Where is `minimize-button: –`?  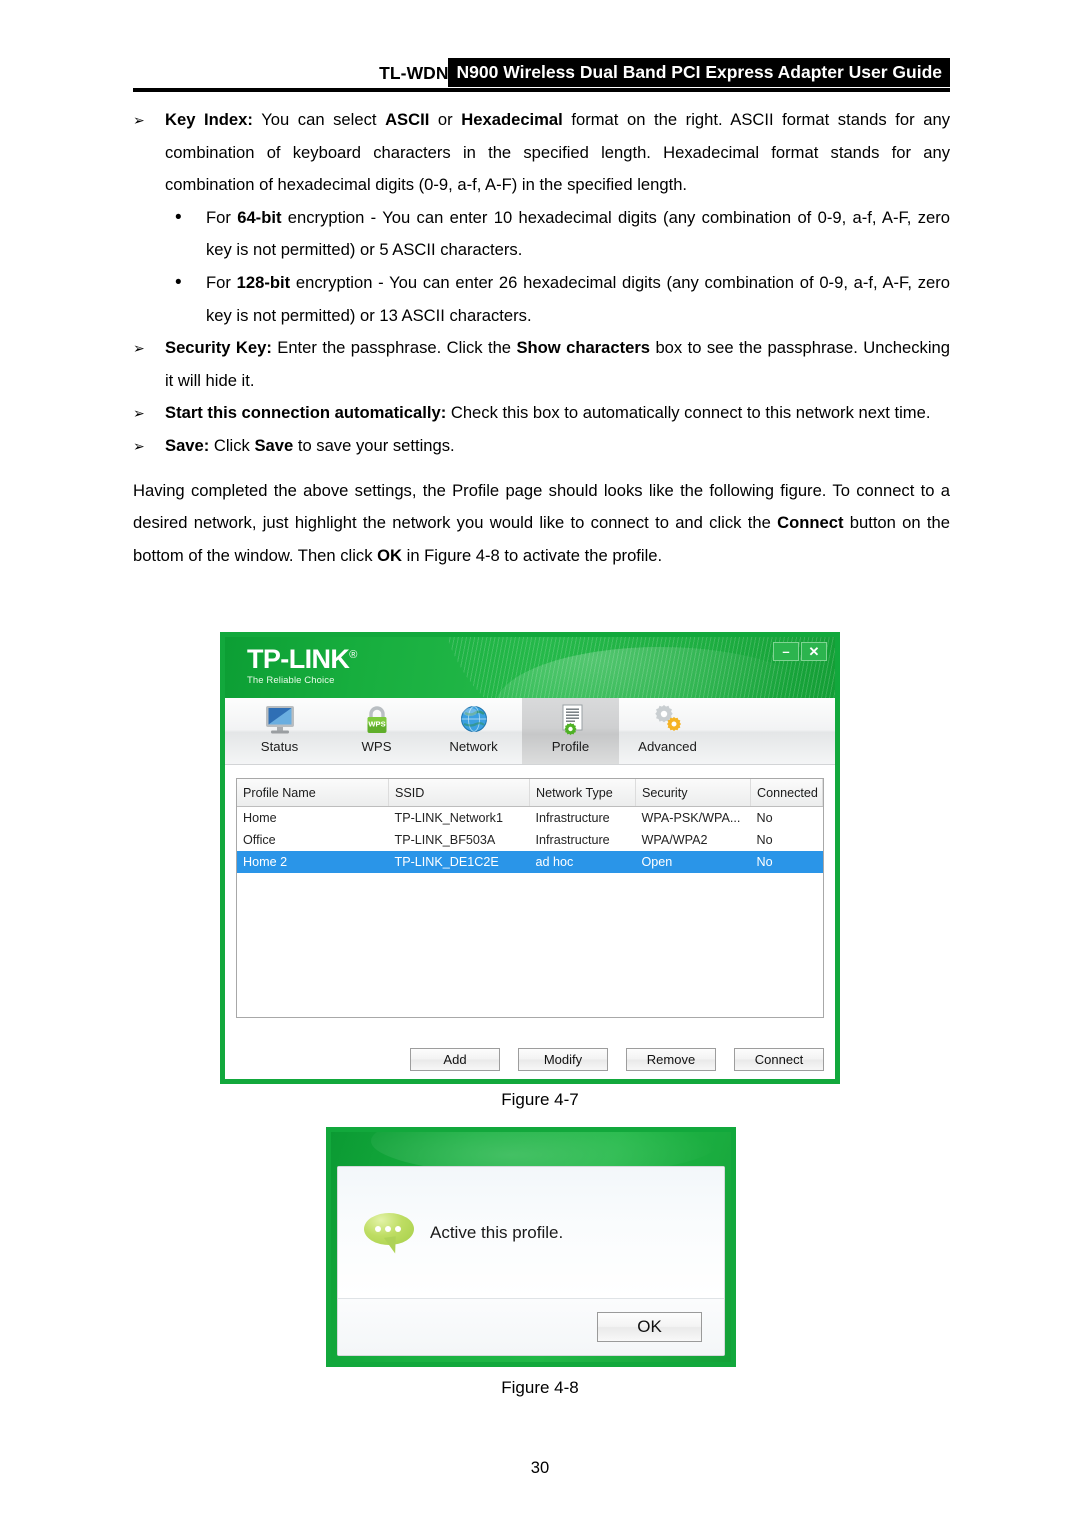
minimize-button: – is located at coordinates (786, 651).